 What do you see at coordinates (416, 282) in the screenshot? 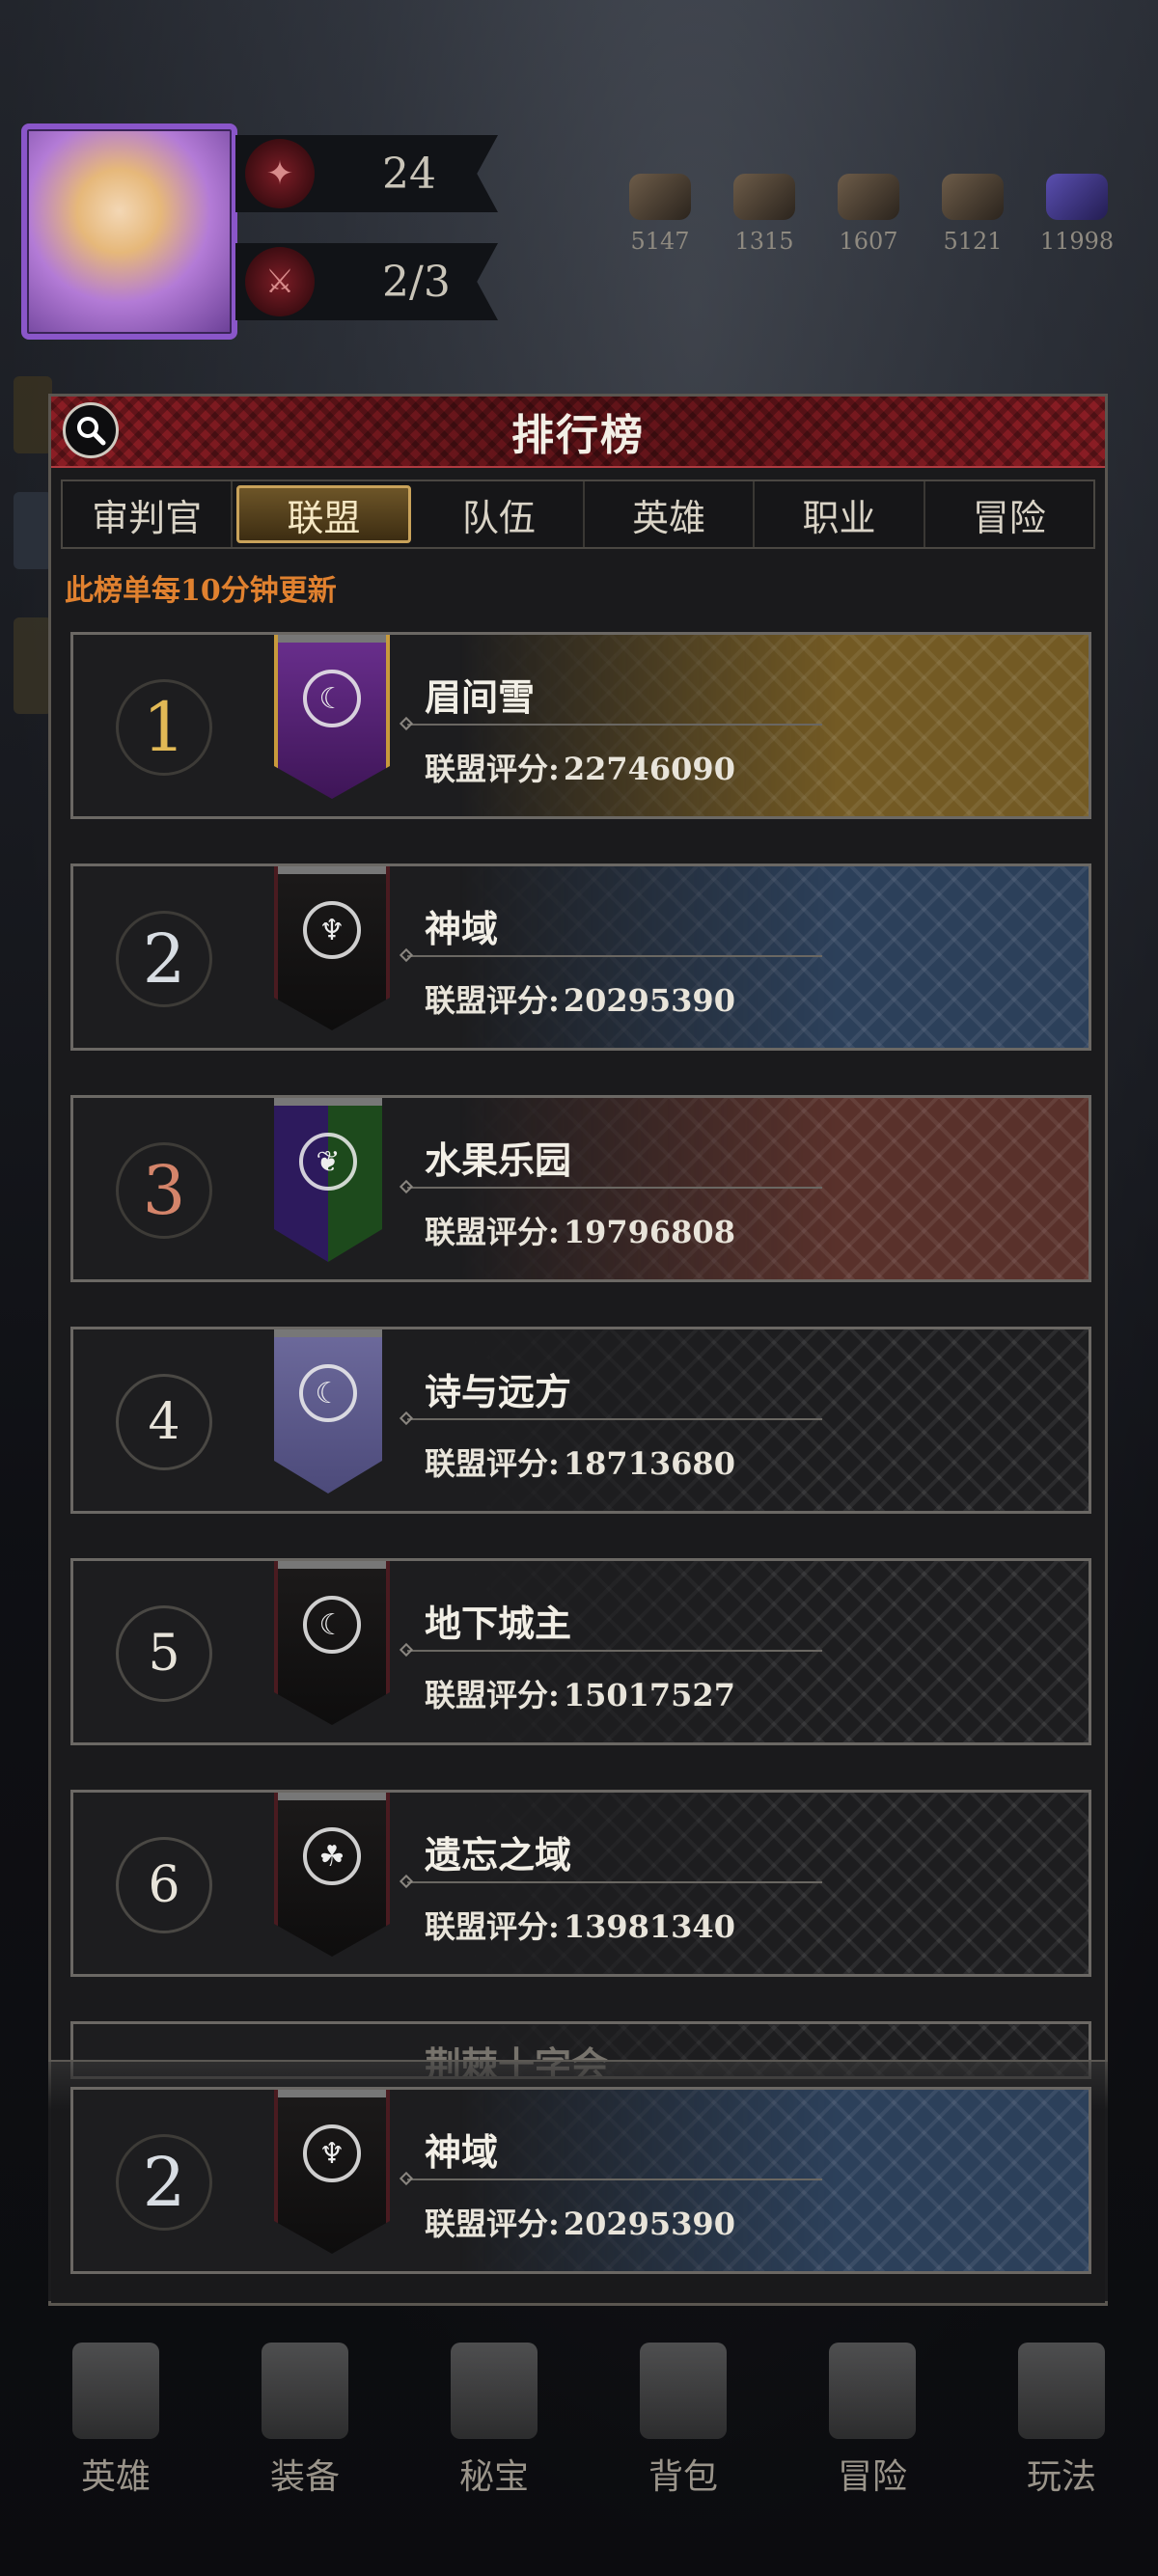
I see `stamina-value: 2/3` at bounding box center [416, 282].